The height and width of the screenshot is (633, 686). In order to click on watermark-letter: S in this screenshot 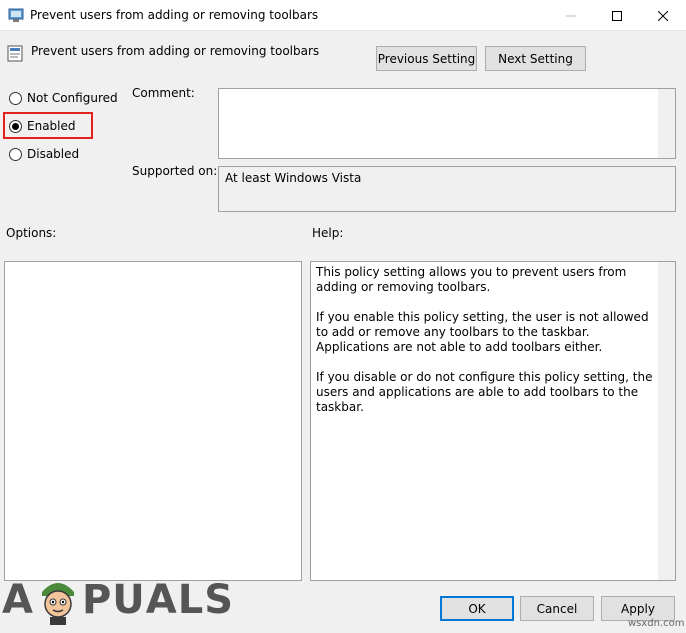, I will do `click(219, 600)`.